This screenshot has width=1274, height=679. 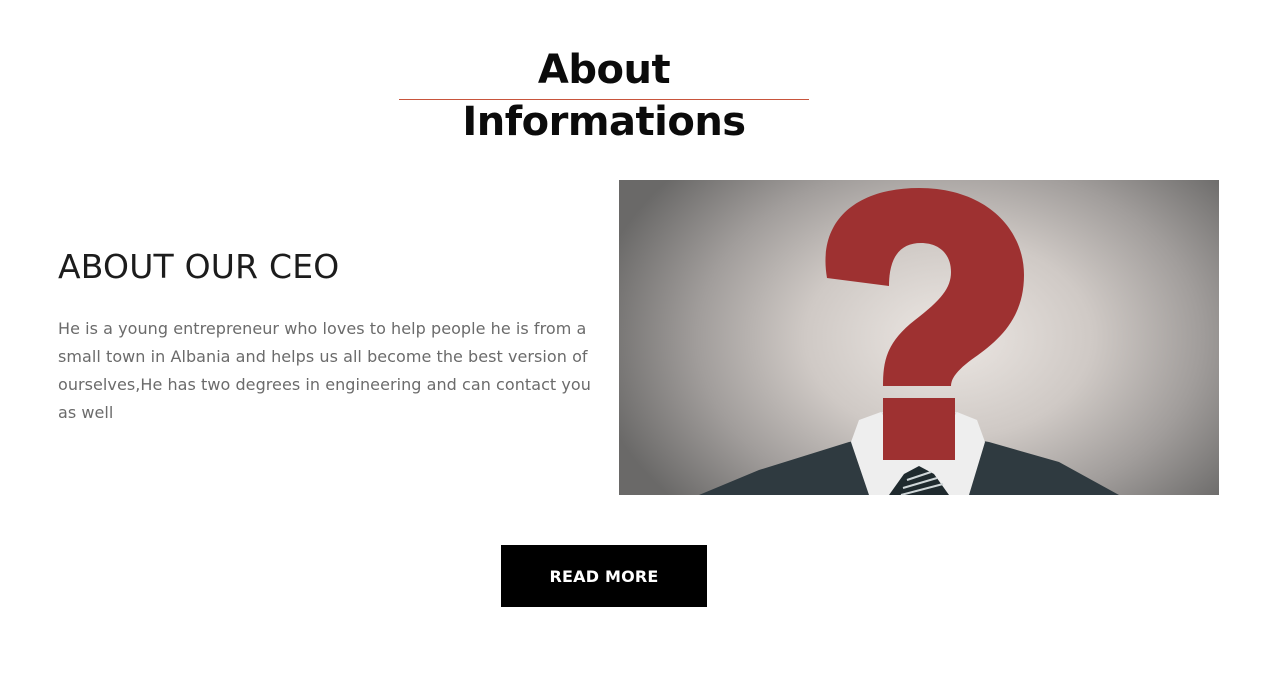 I want to click on read-more-button: READ MORE, so click(x=604, y=576).